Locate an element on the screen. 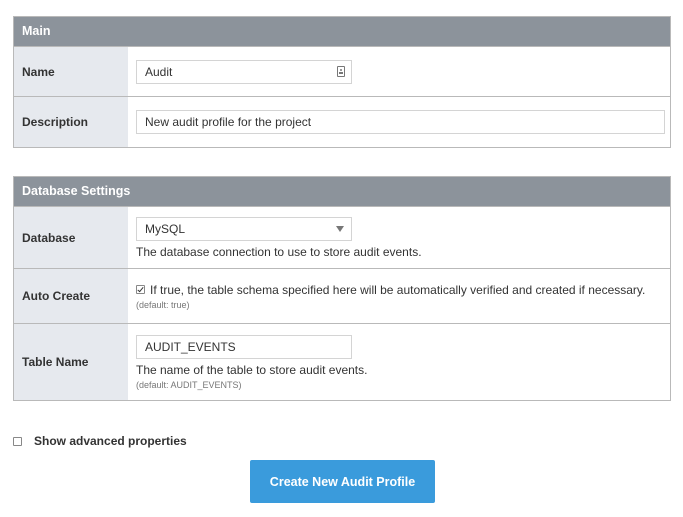  database-selected-value: MySQL is located at coordinates (165, 228).